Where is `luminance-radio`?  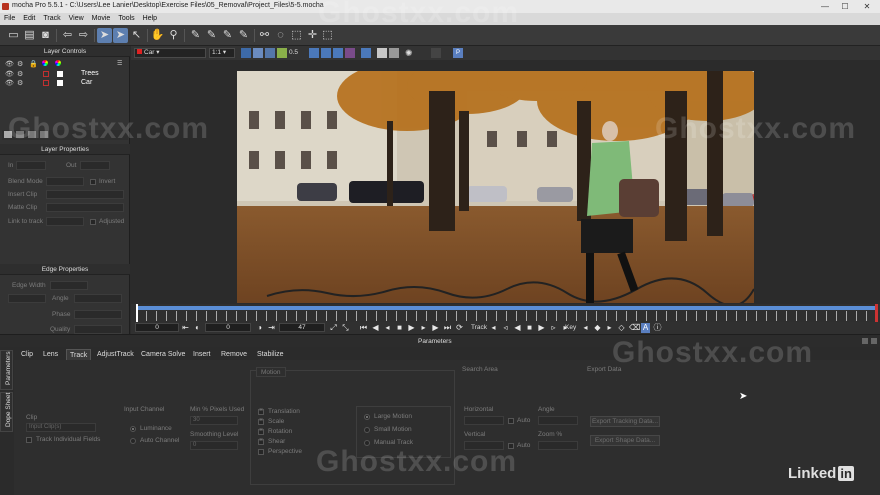 luminance-radio is located at coordinates (133, 429).